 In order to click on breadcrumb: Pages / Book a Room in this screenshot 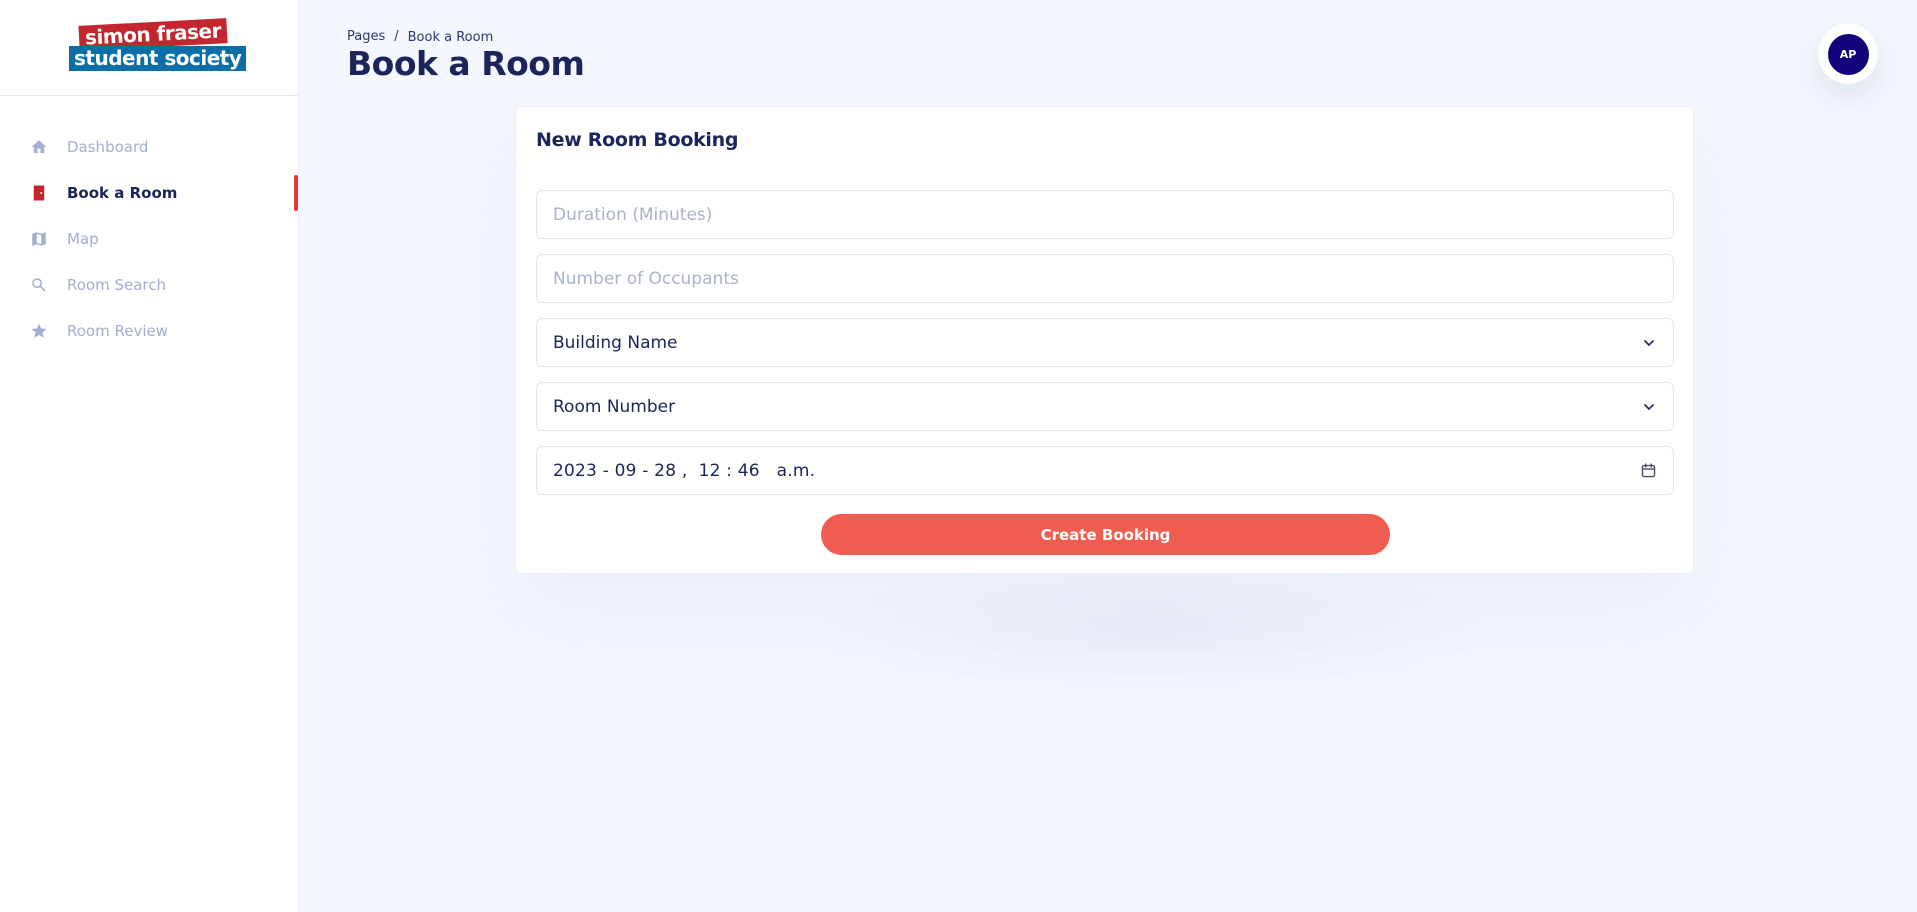, I will do `click(420, 36)`.